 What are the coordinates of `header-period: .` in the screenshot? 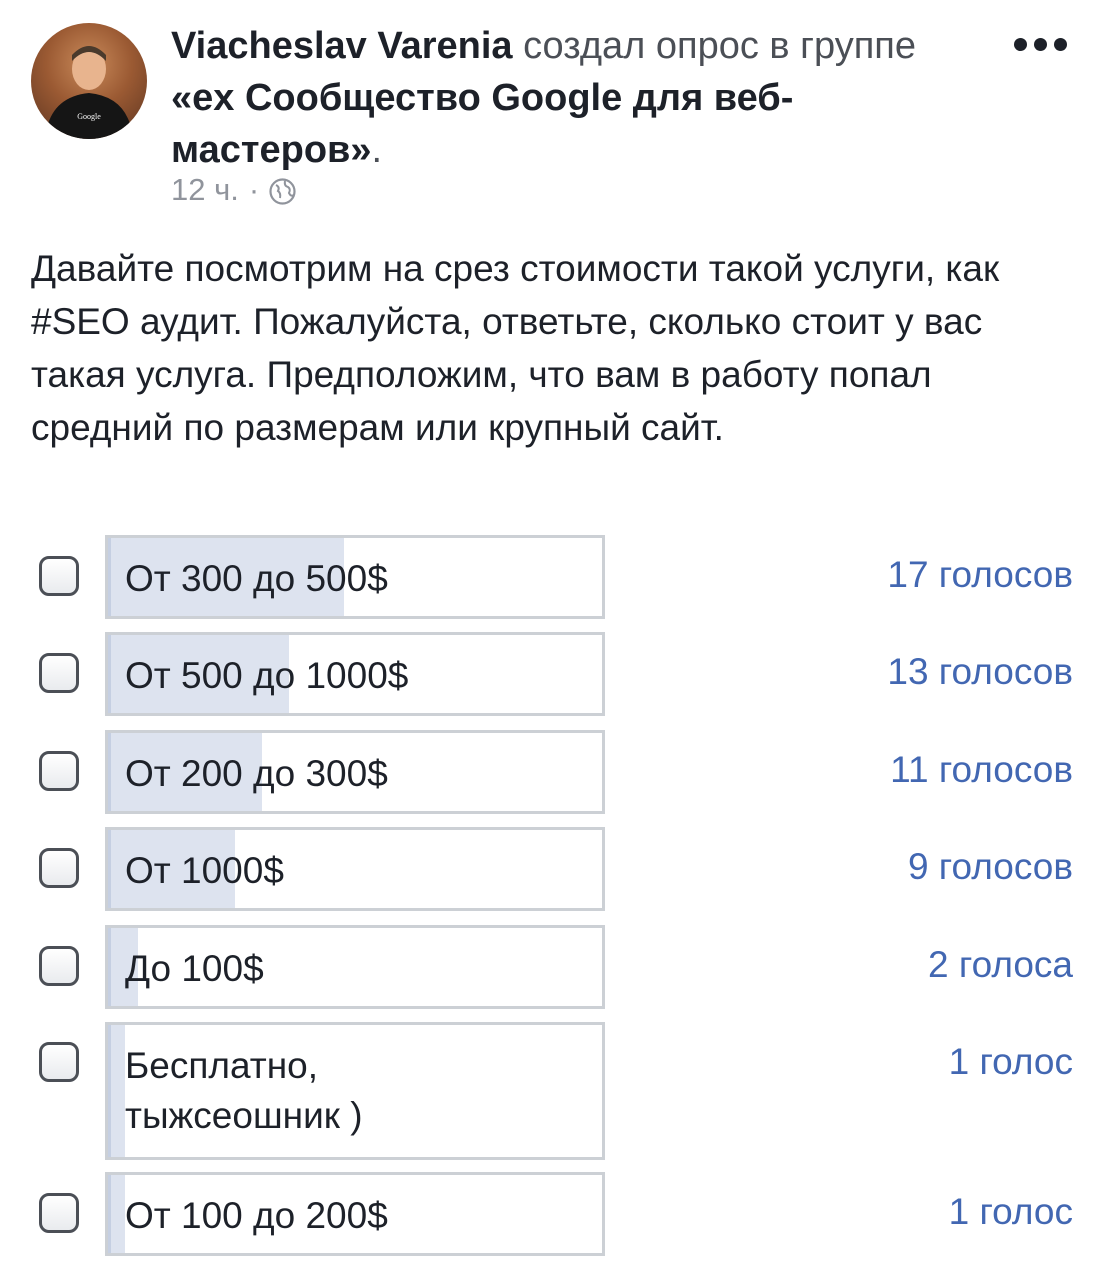 It's located at (377, 150).